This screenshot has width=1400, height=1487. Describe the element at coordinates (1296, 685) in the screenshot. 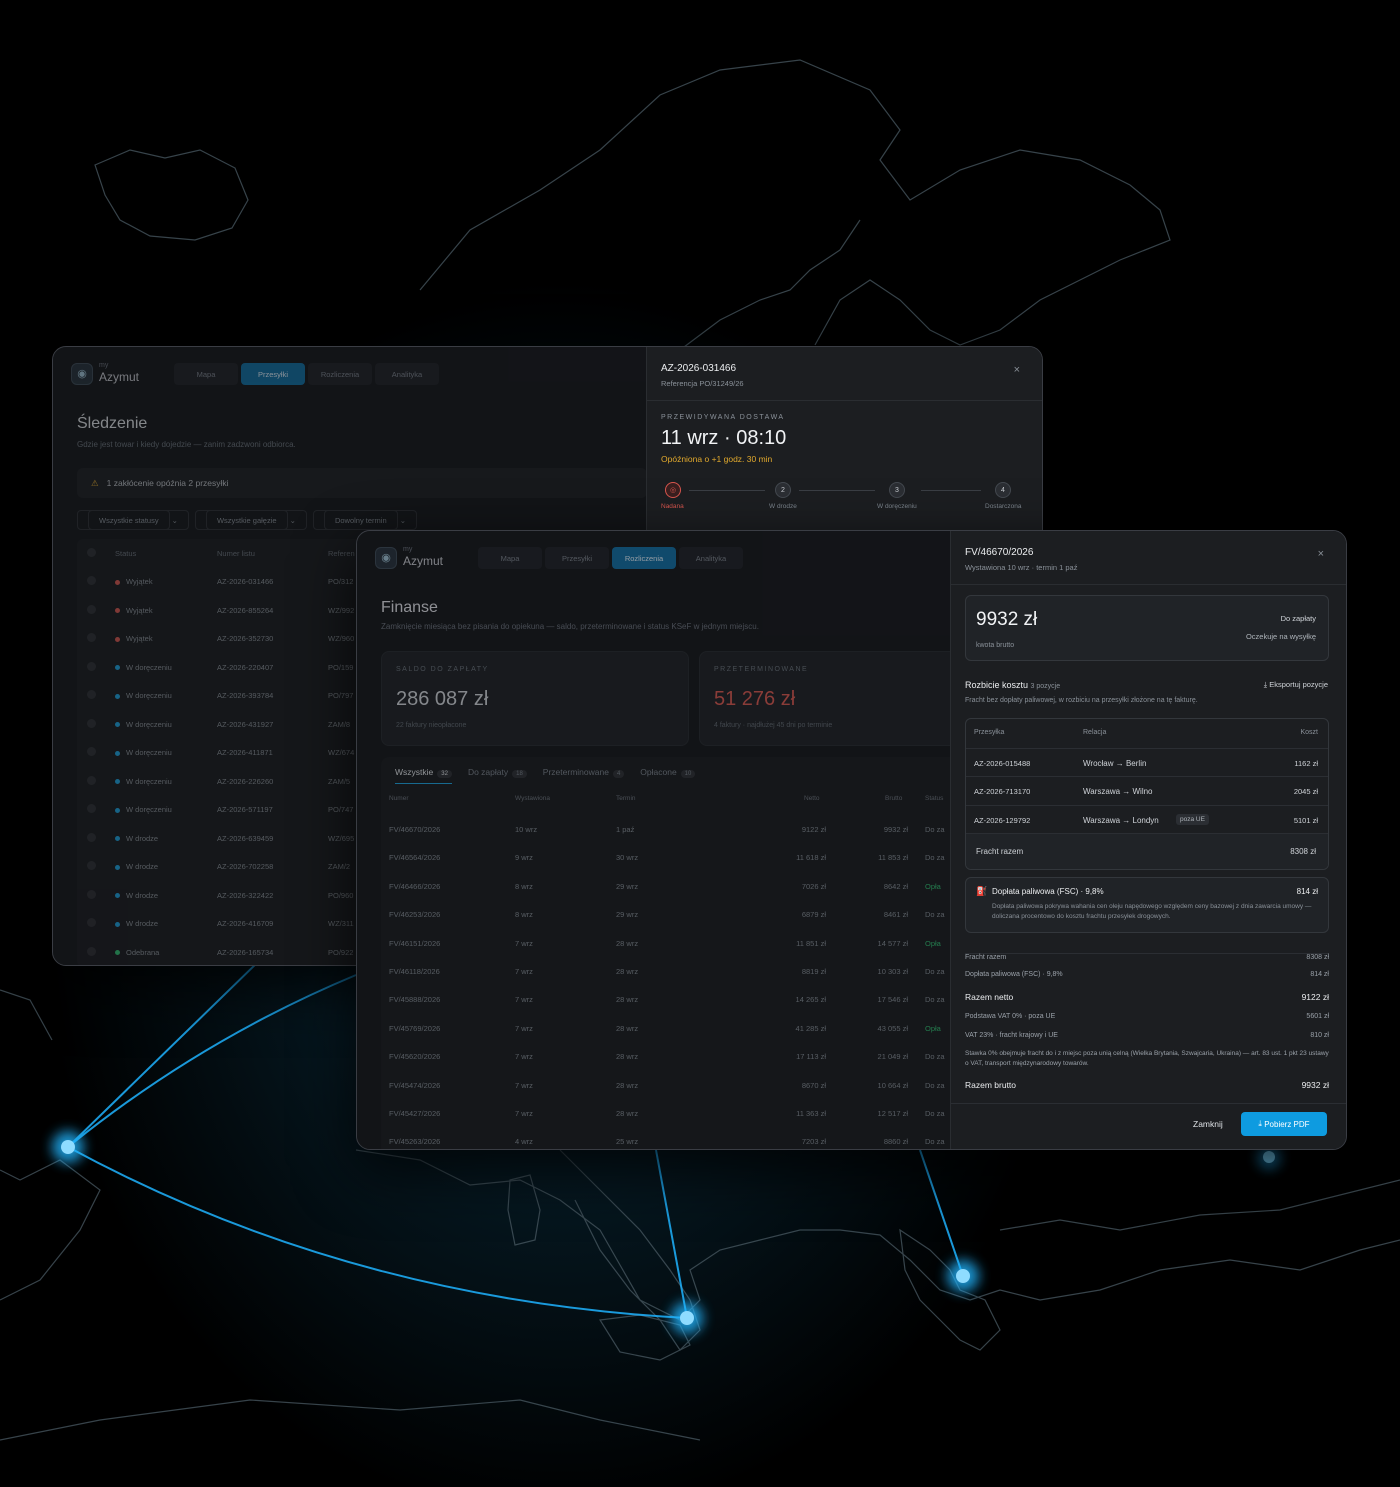

I see `export-button: ⤓ Eksportuj pozycje` at that location.